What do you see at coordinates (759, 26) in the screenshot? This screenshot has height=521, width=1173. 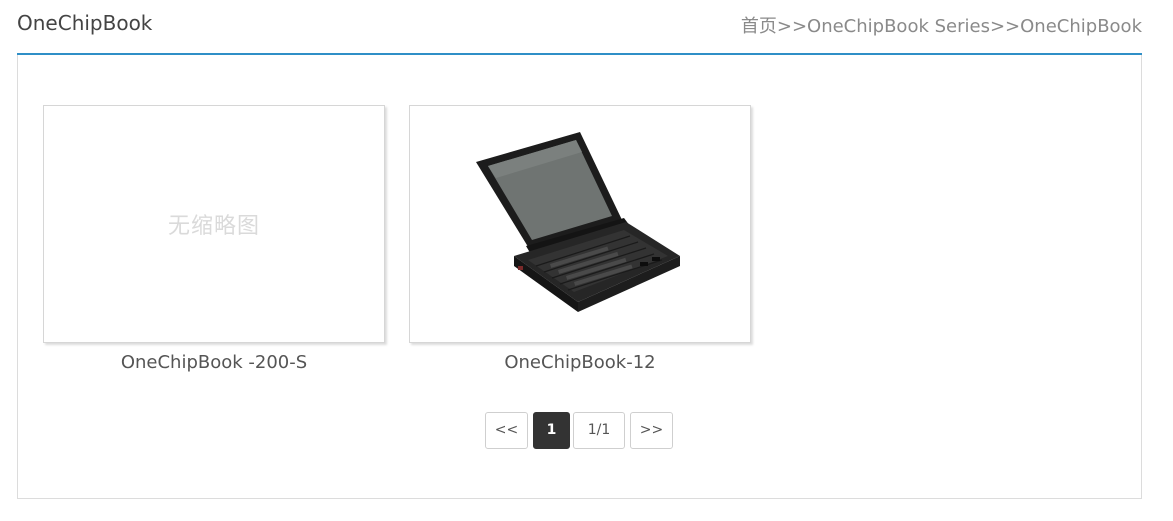 I see `breadcrumb-home-link: 首页` at bounding box center [759, 26].